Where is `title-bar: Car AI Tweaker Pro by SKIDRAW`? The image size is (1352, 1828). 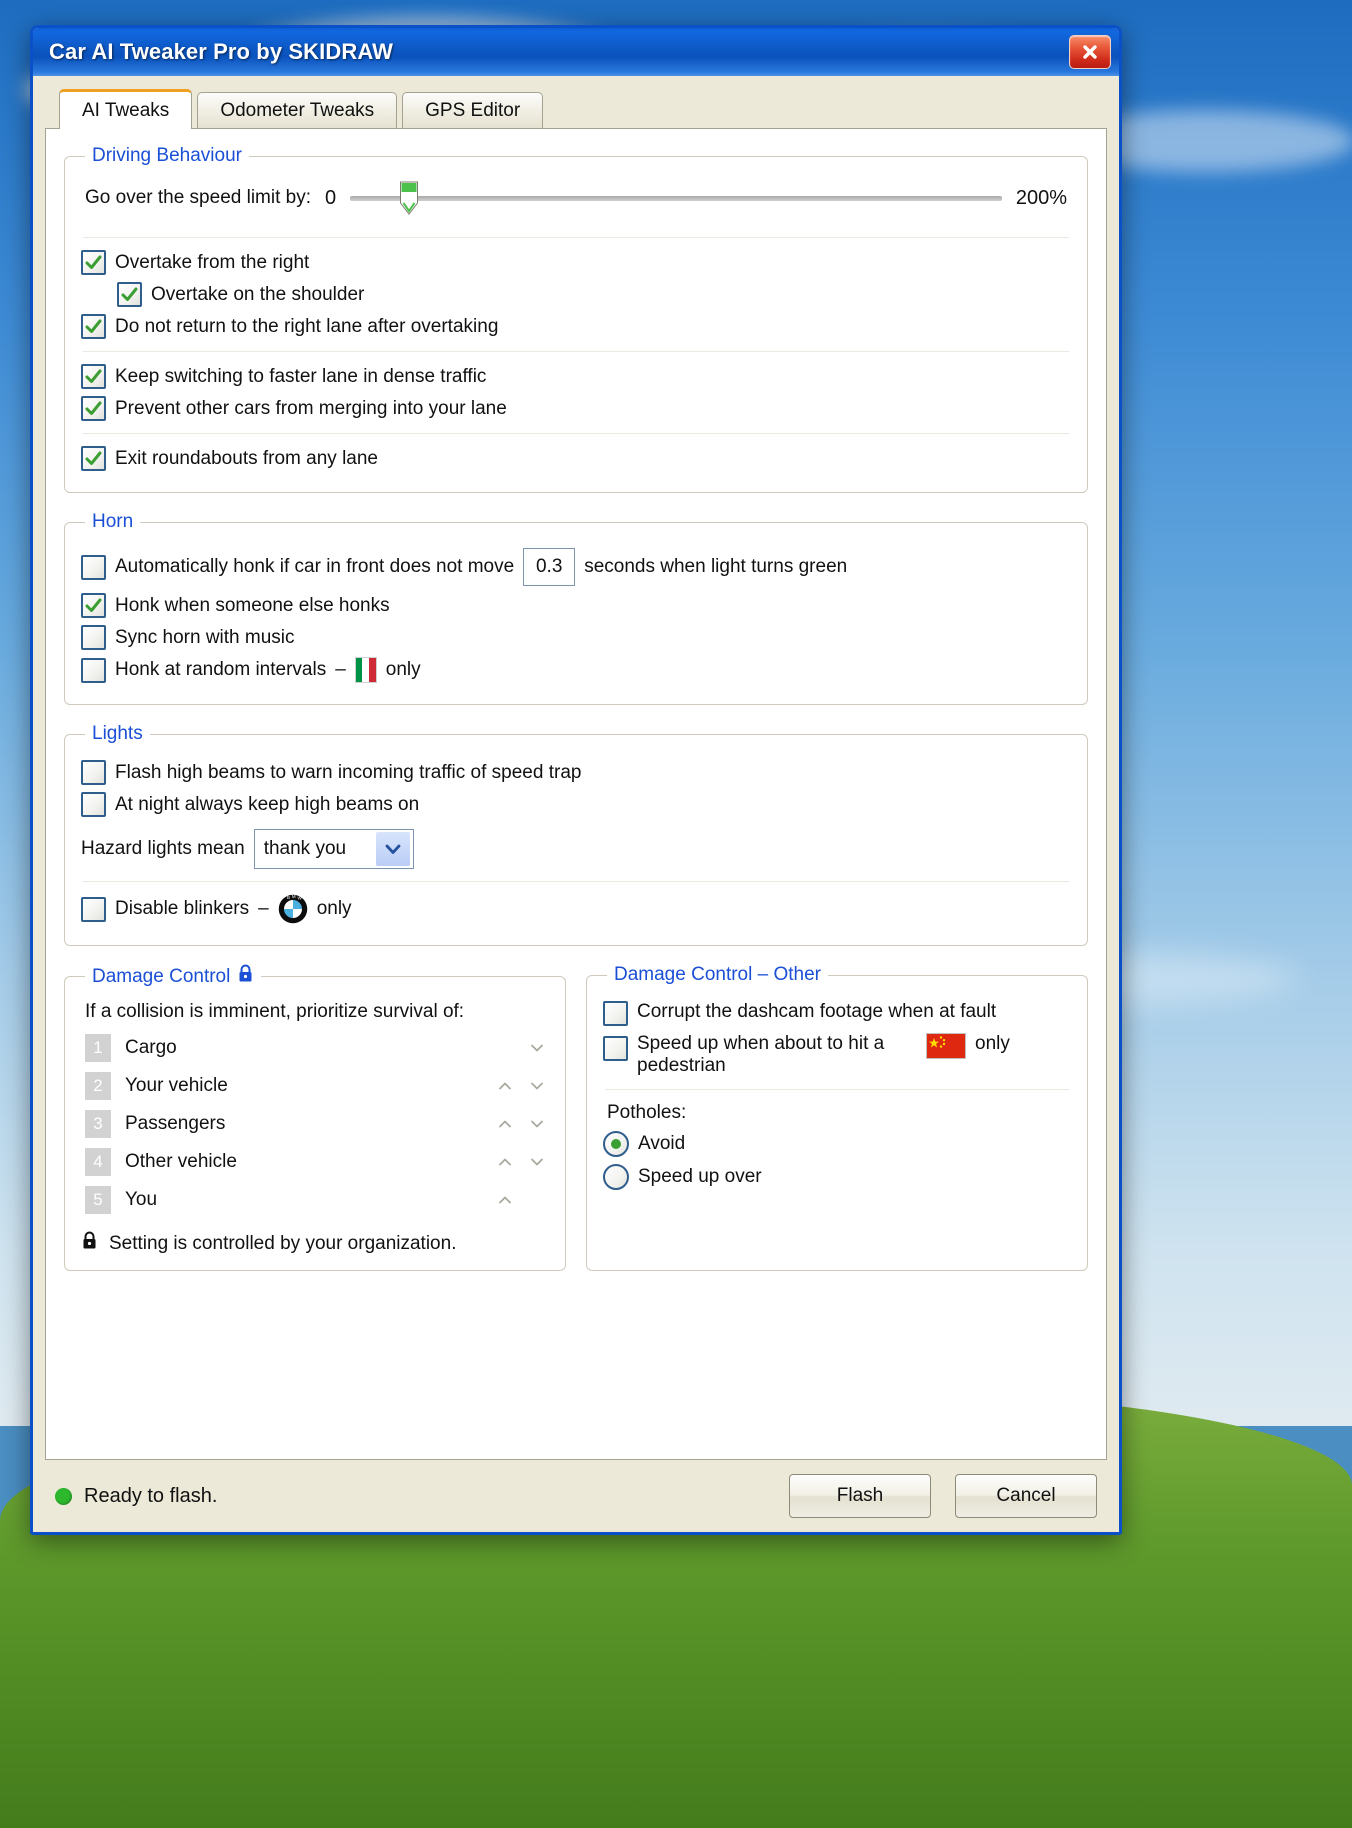 title-bar: Car AI Tweaker Pro by SKIDRAW is located at coordinates (576, 52).